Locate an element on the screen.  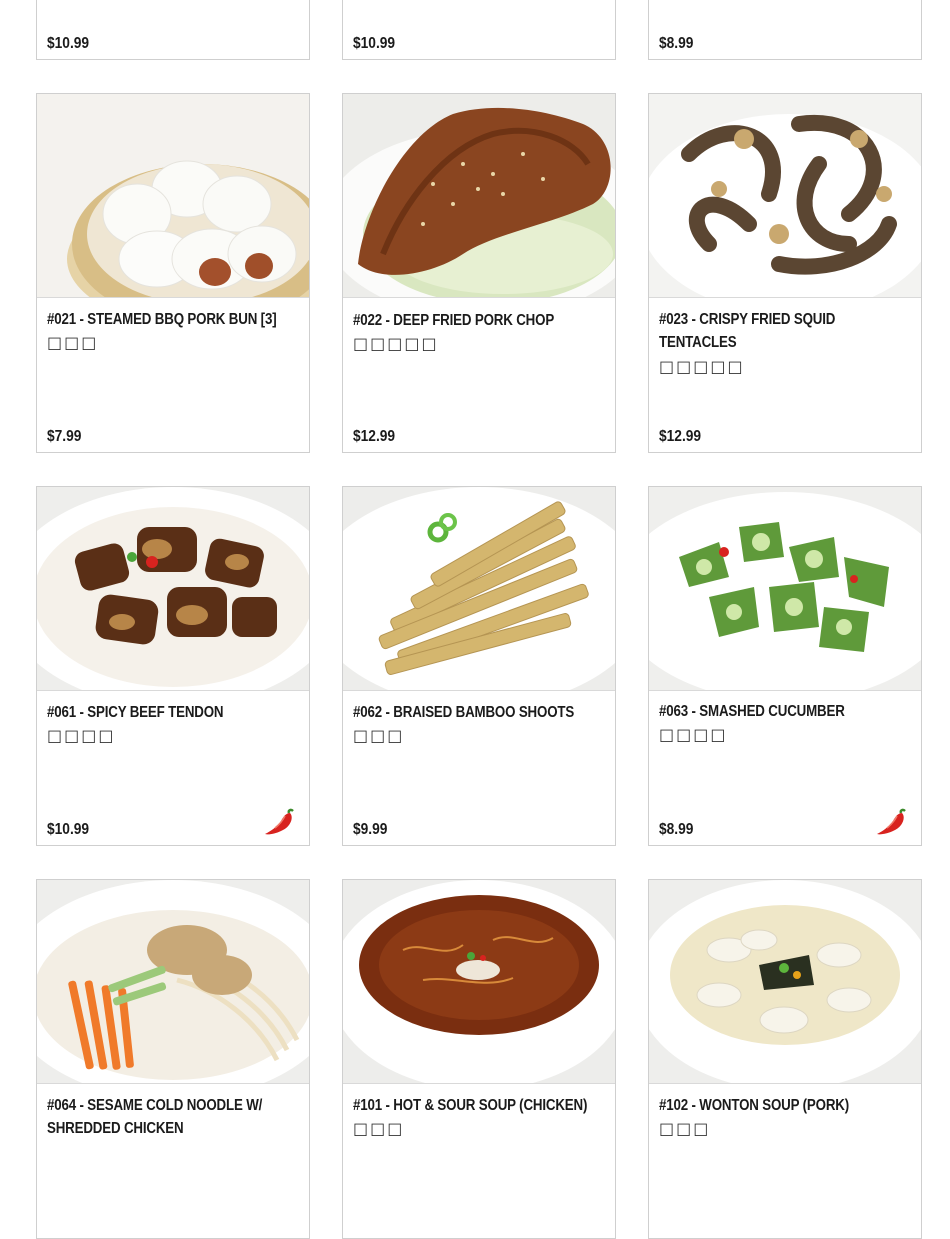
crispy-fried-squid-photo is located at coordinates (785, 196).